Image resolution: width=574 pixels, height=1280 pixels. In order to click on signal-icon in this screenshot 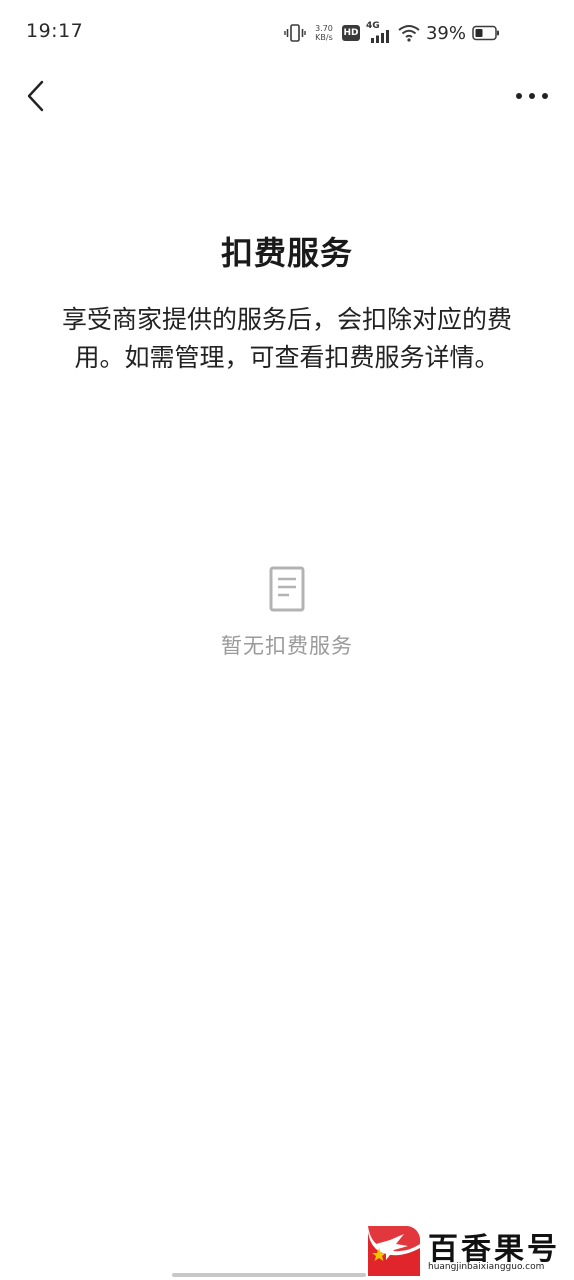, I will do `click(379, 36)`.